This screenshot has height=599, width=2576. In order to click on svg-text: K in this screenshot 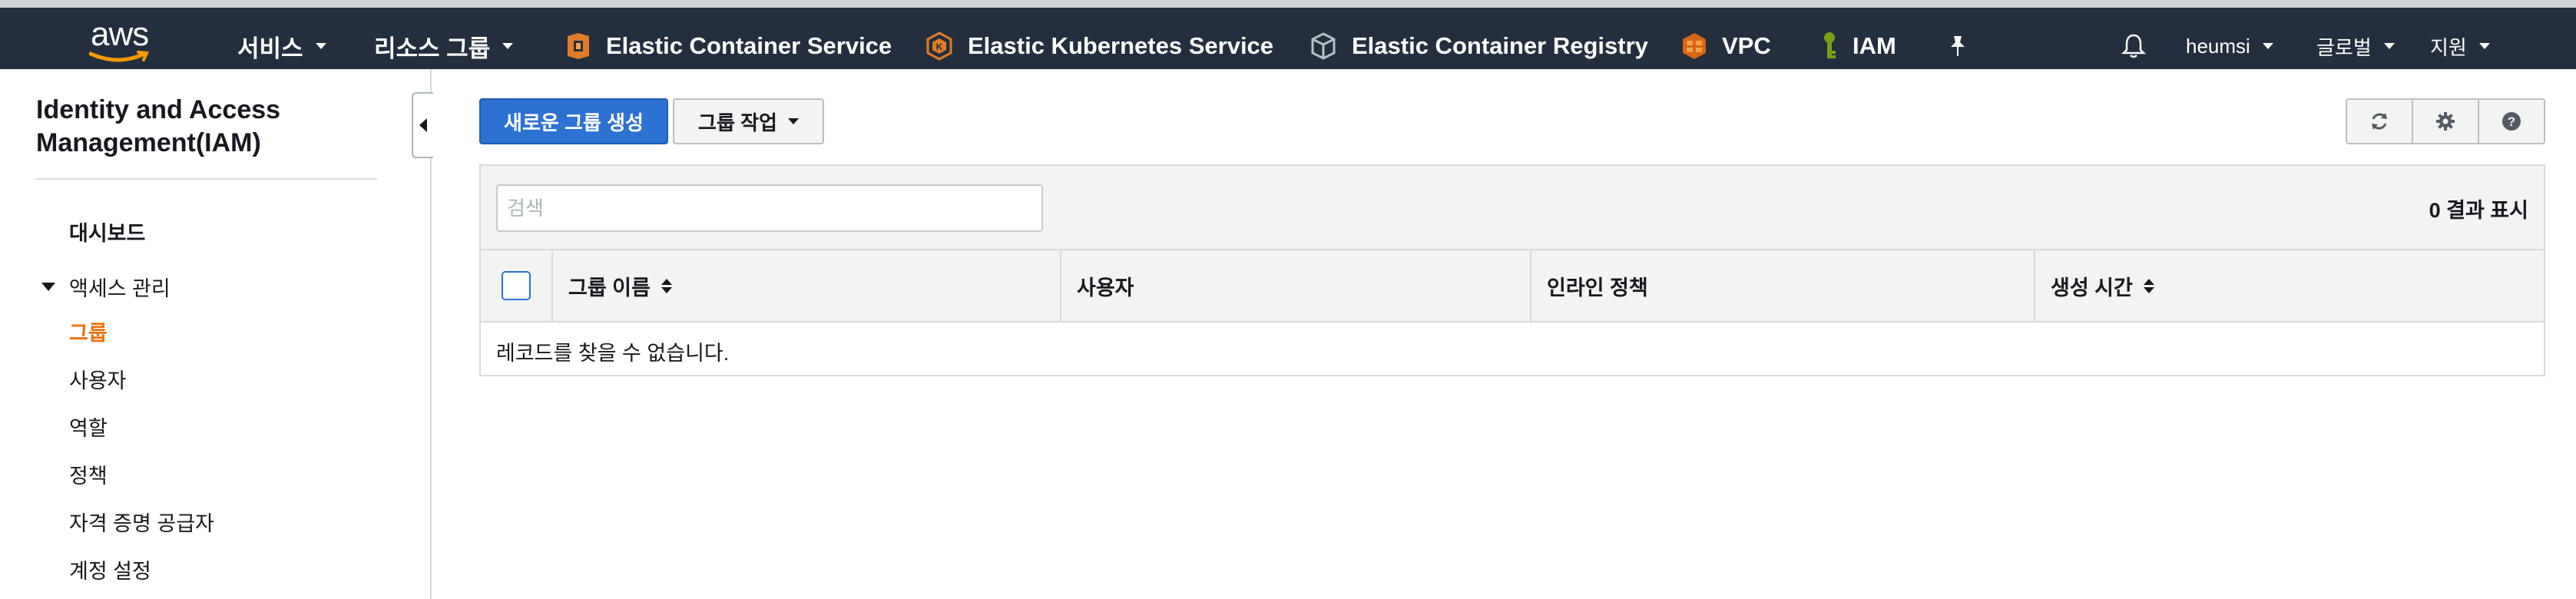, I will do `click(939, 46)`.